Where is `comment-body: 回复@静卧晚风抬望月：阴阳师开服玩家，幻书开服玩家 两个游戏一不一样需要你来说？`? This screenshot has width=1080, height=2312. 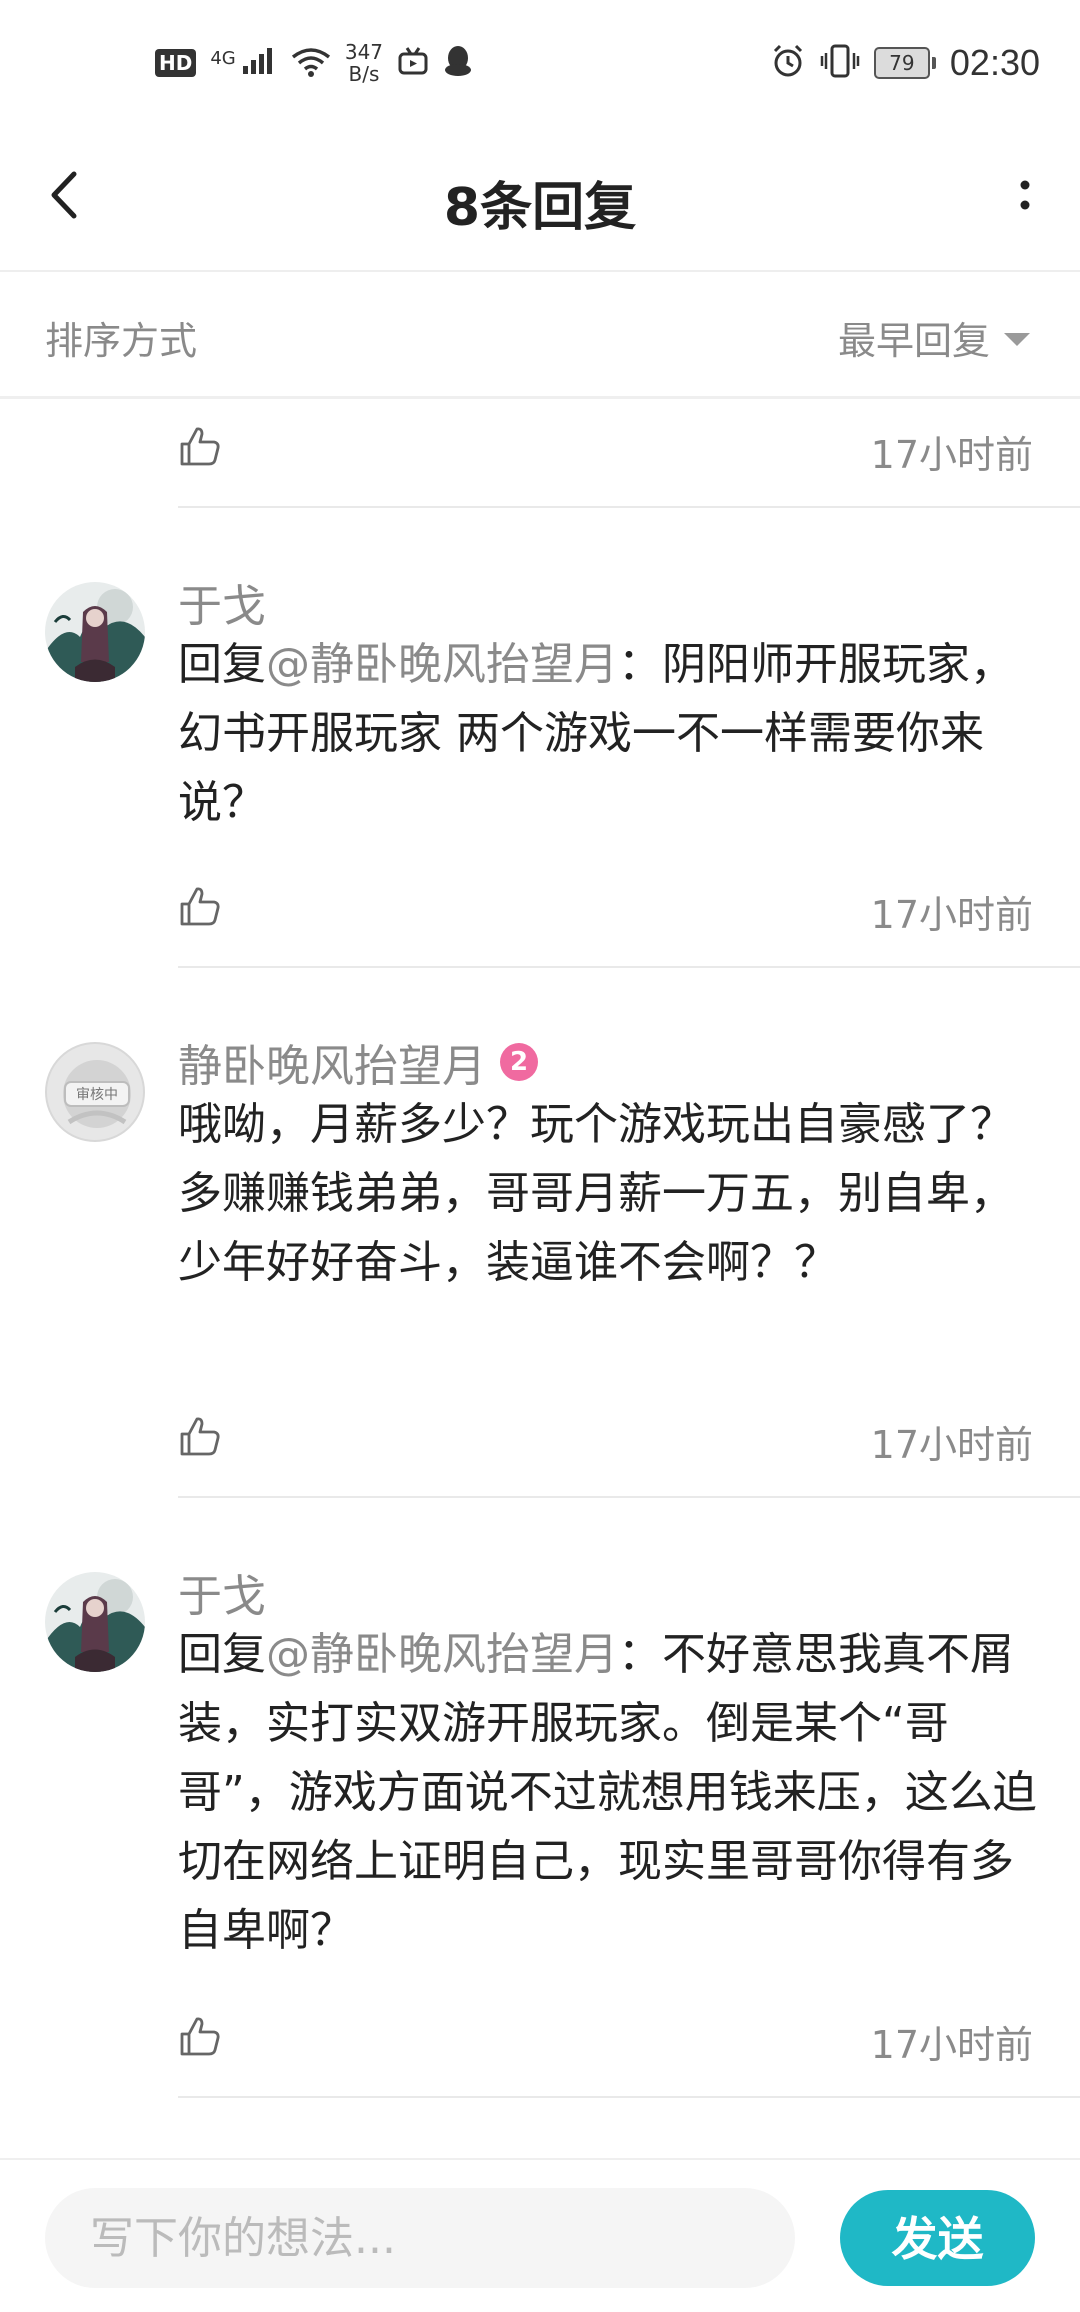
comment-body: 回复@静卧晚风抬望月：阴阳师开服玩家，幻书开服玩家 两个游戏一不一样需要你来说？ is located at coordinates (608, 733).